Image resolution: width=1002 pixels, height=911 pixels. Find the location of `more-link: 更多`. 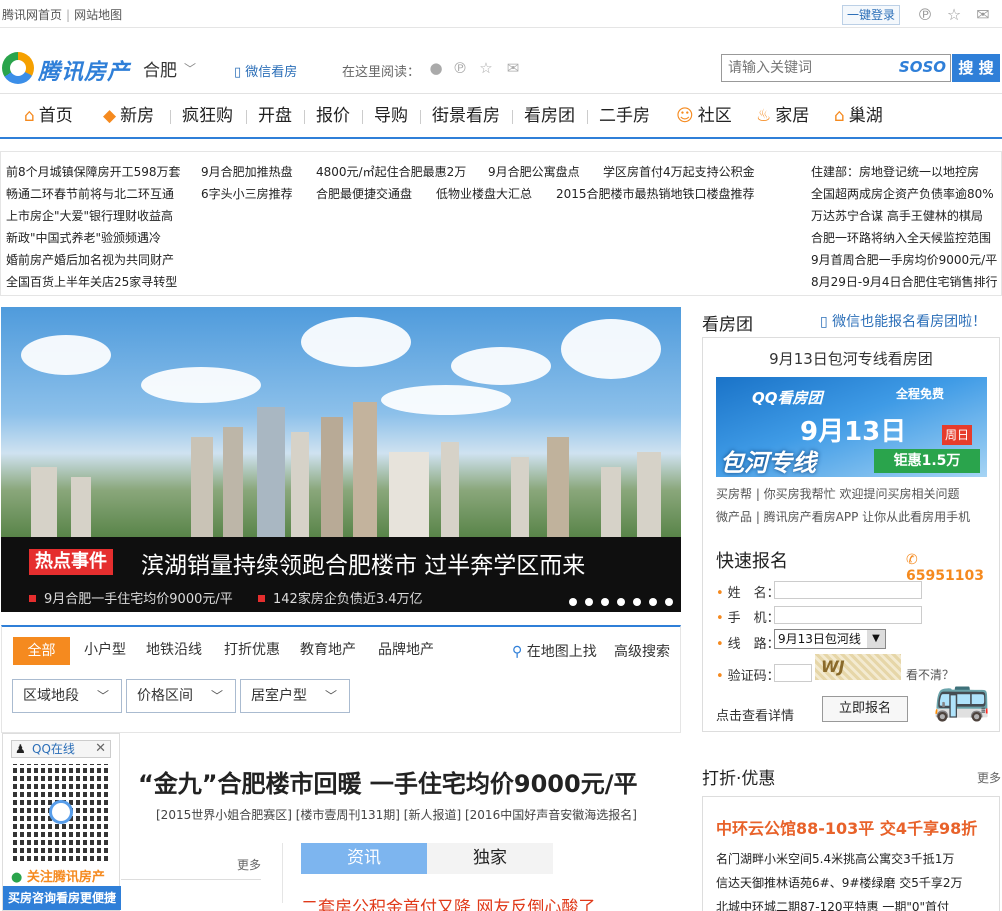

more-link: 更多 is located at coordinates (249, 864).